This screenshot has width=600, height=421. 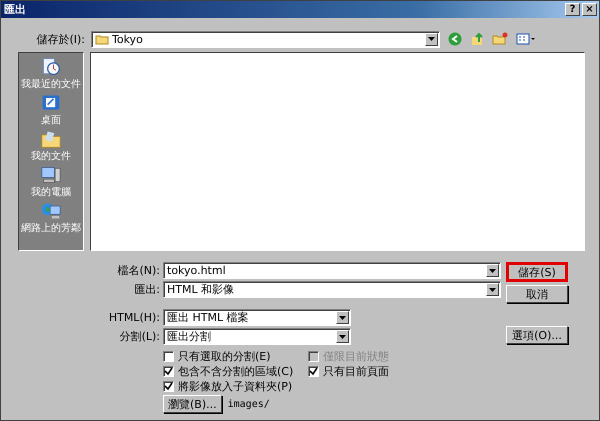 I want to click on help-button: ?, so click(x=572, y=9).